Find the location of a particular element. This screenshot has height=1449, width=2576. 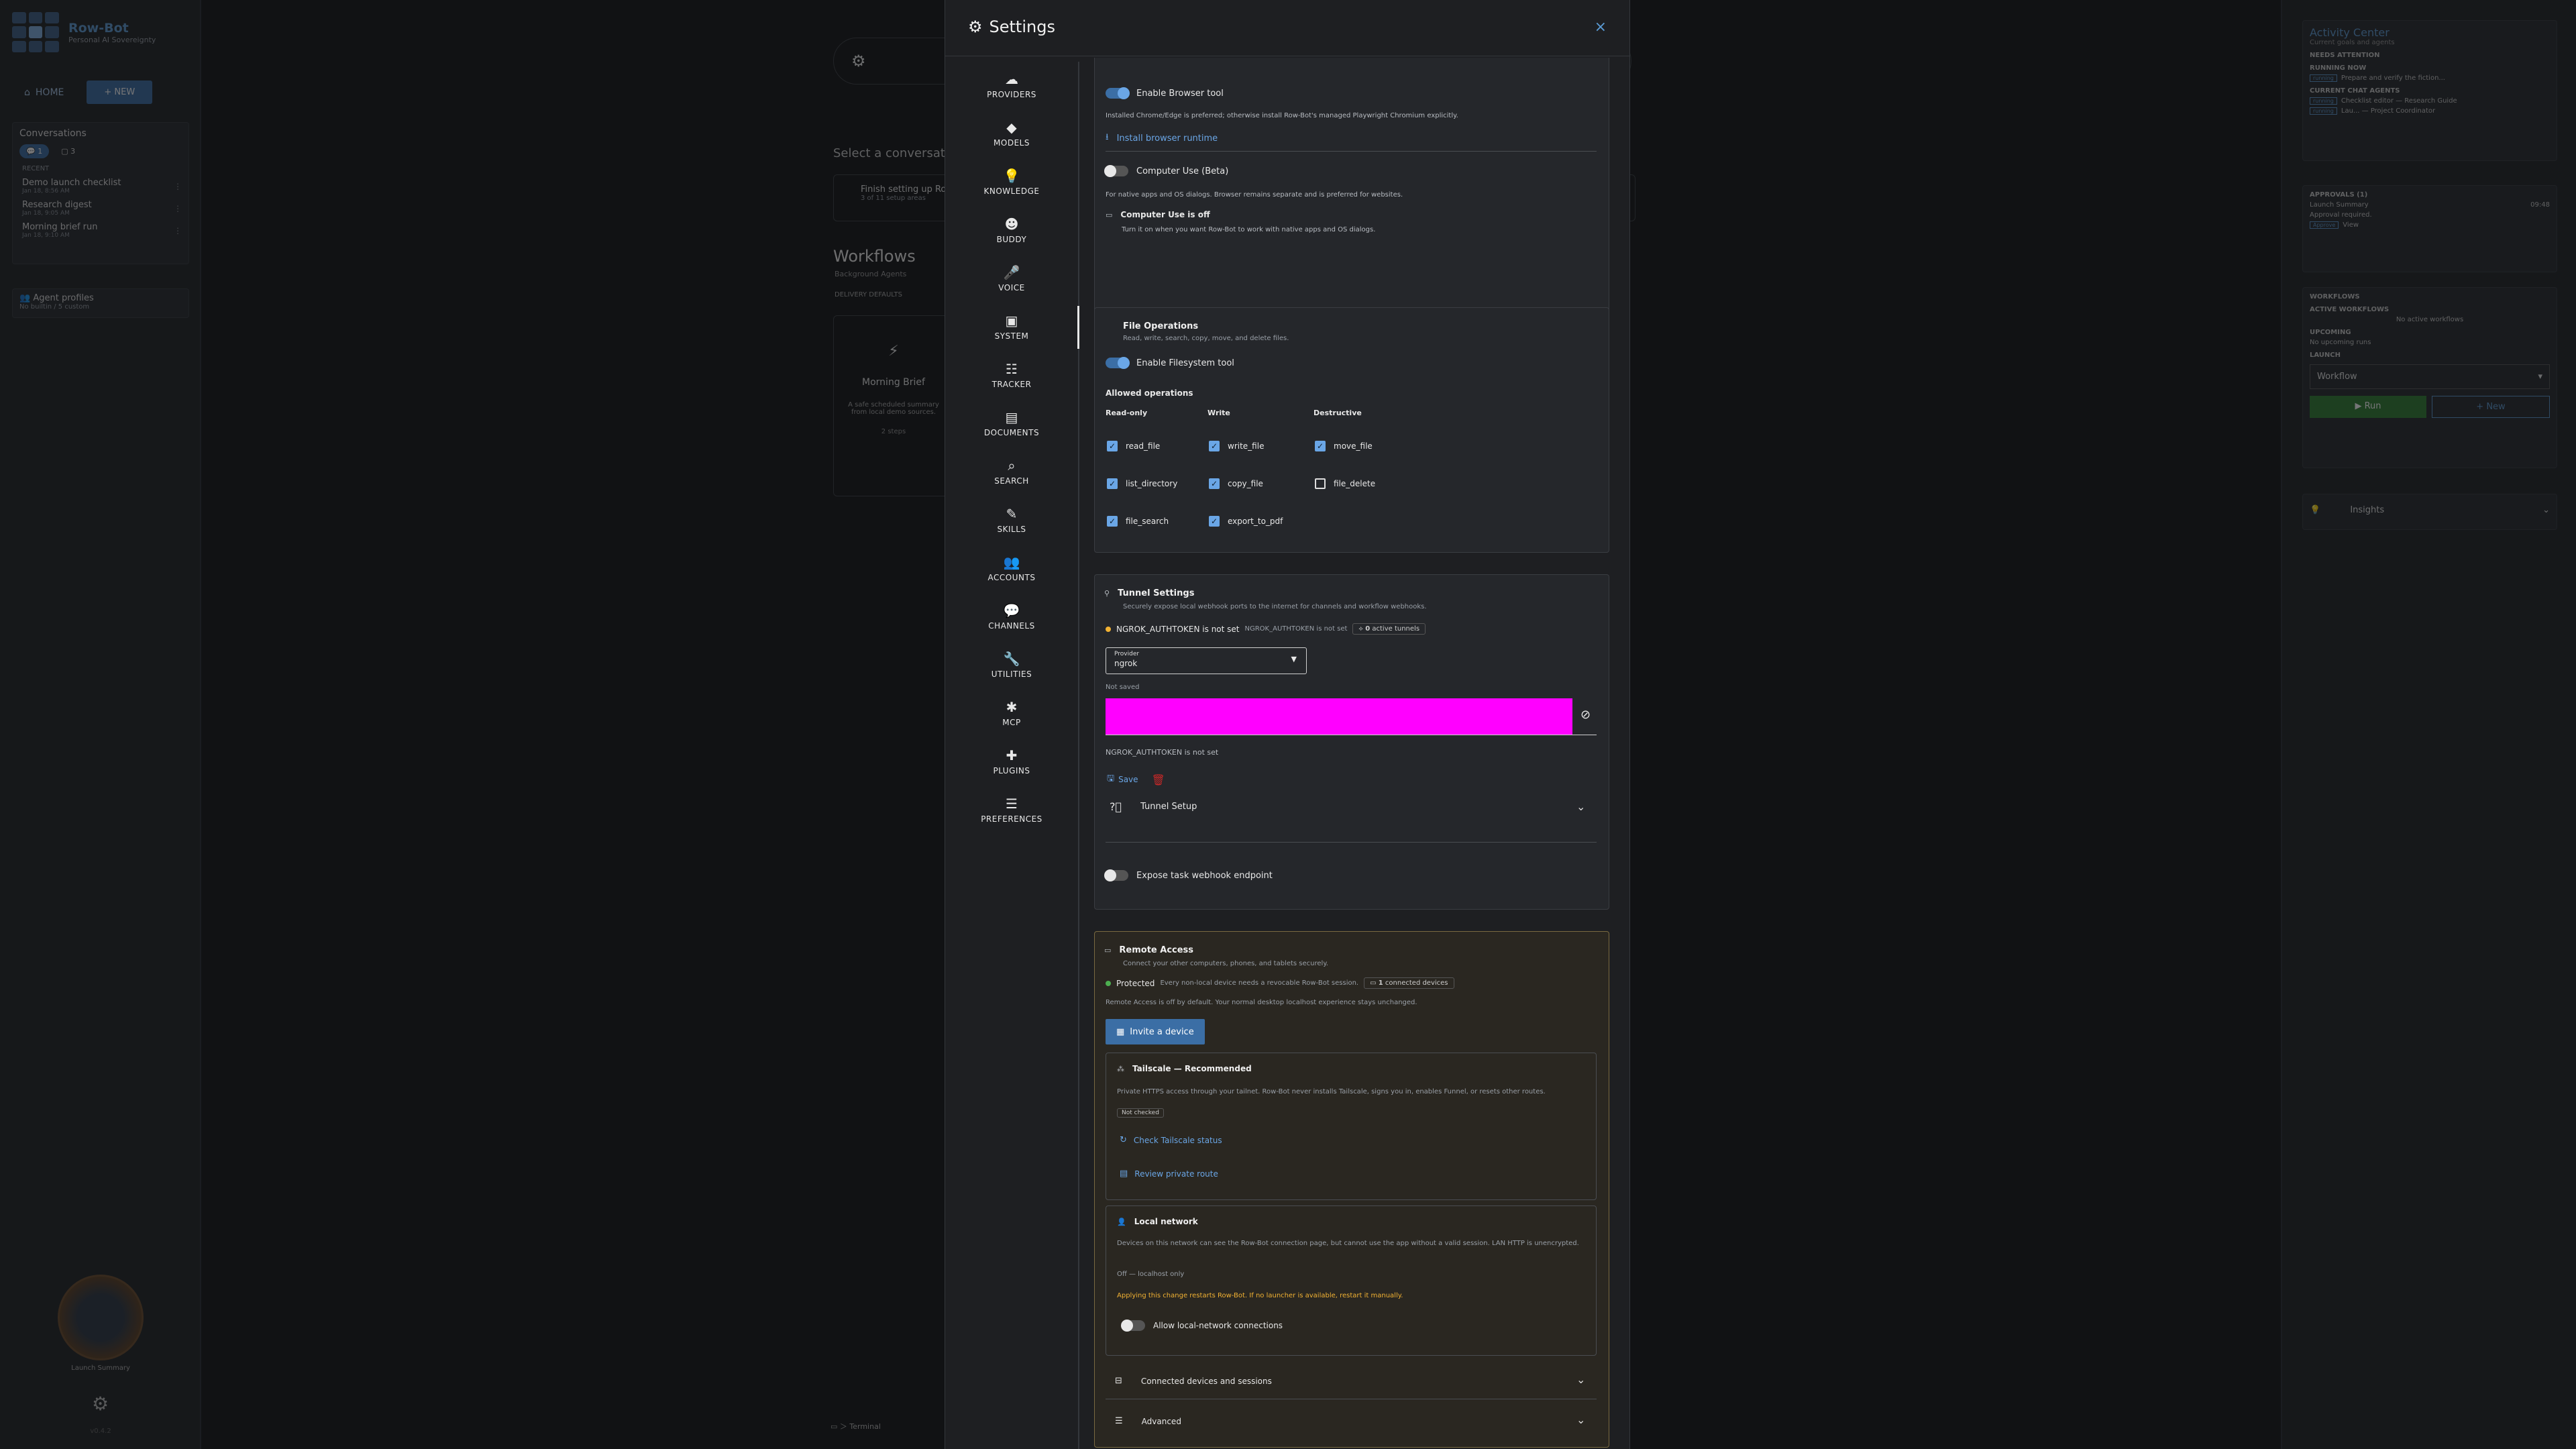

expose-webhook-row: Expose task webhook endpoint is located at coordinates (1188, 875).